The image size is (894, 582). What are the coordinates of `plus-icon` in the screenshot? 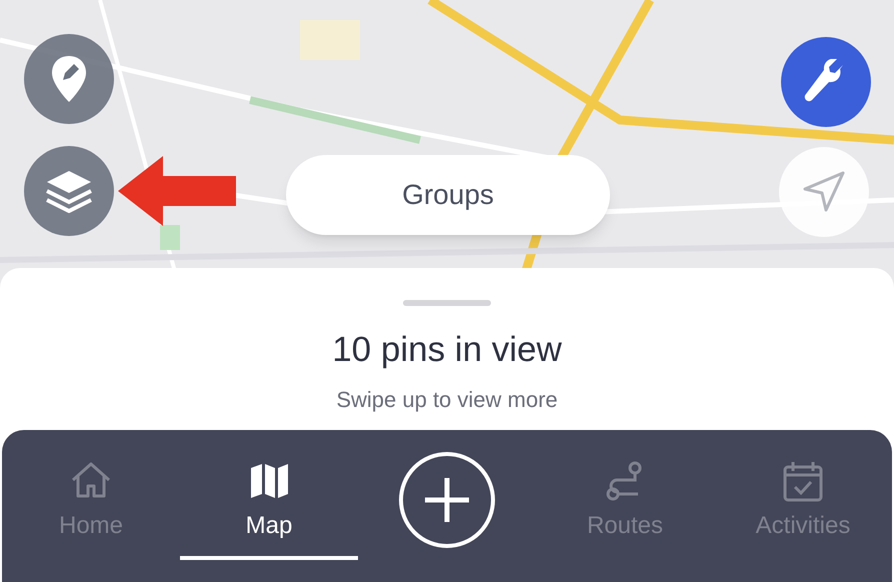 It's located at (447, 500).